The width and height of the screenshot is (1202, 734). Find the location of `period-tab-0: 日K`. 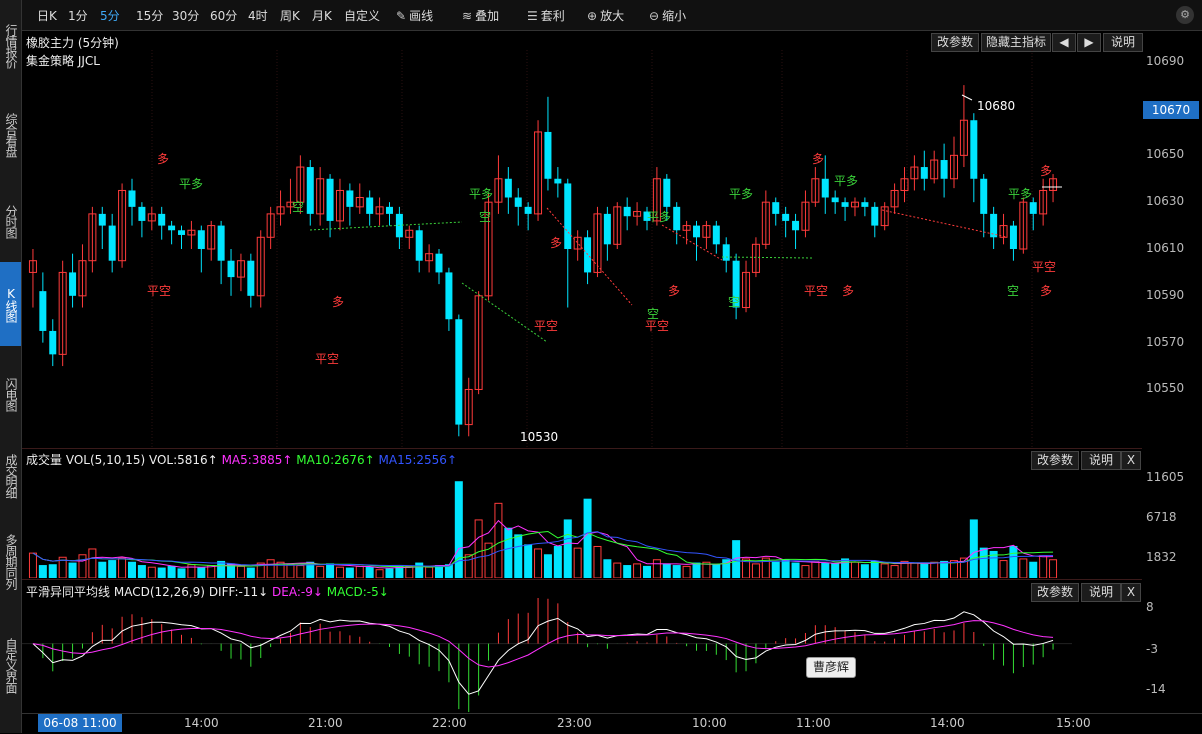

period-tab-0: 日K is located at coordinates (47, 15).